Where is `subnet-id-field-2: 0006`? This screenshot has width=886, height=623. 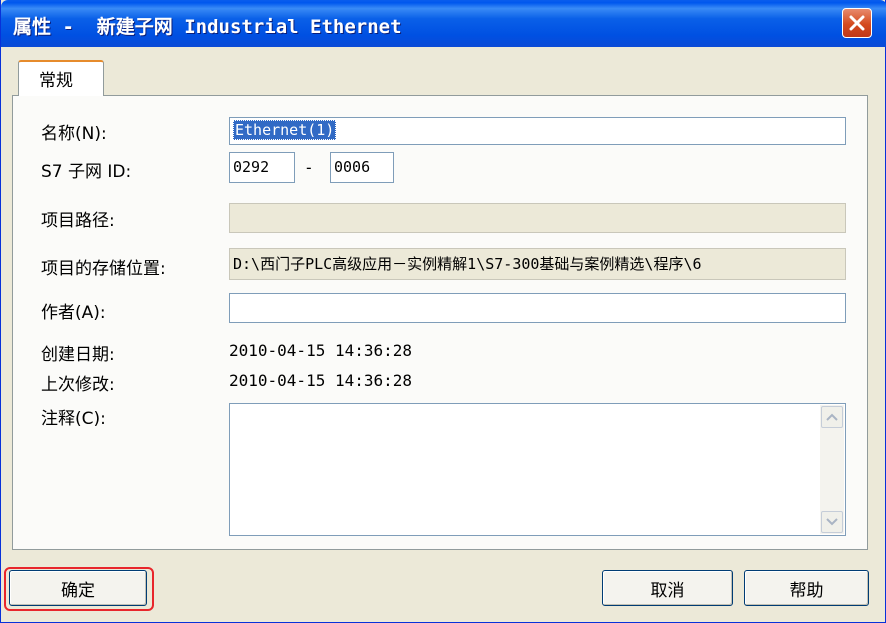 subnet-id-field-2: 0006 is located at coordinates (362, 167).